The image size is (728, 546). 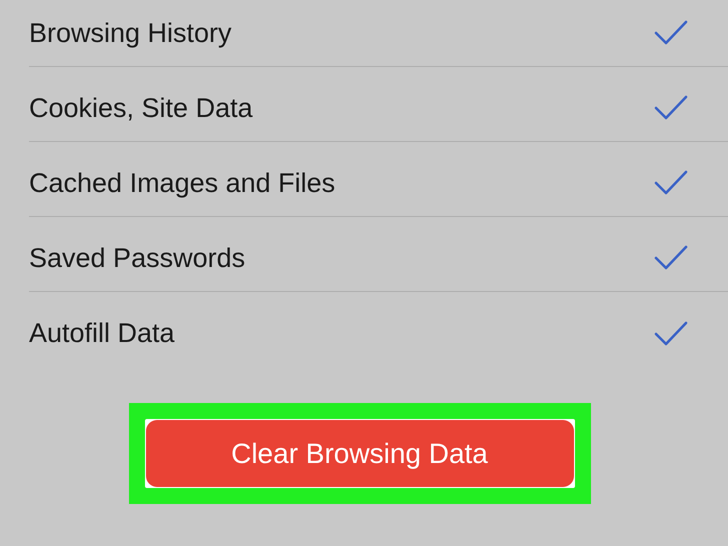 What do you see at coordinates (360, 453) in the screenshot?
I see `clear-data-button: Clear Browsing Data` at bounding box center [360, 453].